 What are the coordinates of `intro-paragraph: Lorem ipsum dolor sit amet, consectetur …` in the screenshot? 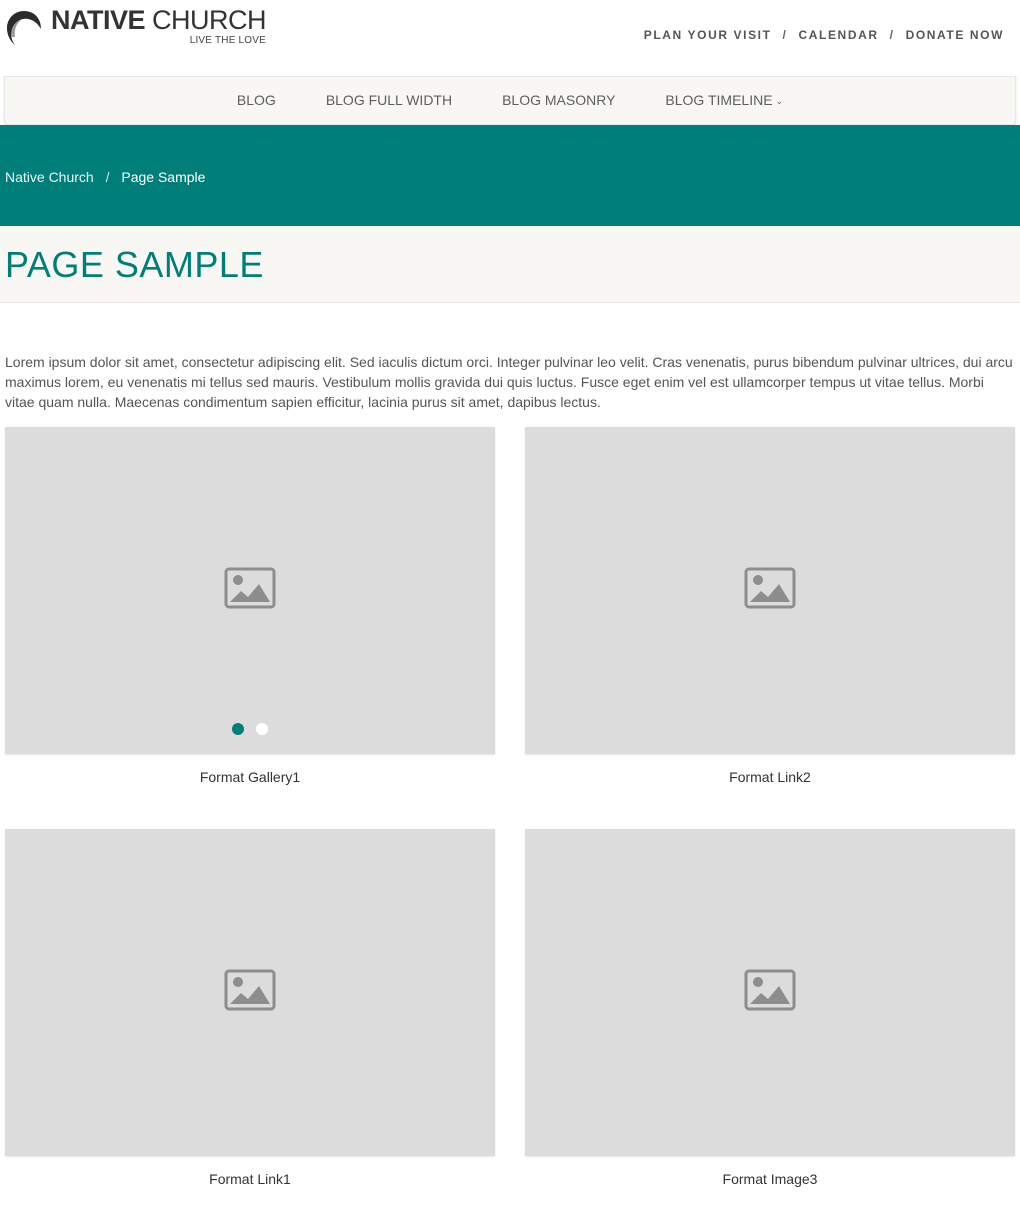 It's located at (509, 382).